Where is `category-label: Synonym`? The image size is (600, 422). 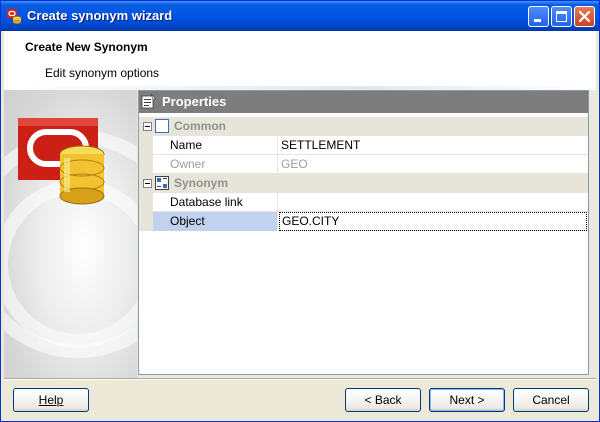 category-label: Synonym is located at coordinates (201, 183).